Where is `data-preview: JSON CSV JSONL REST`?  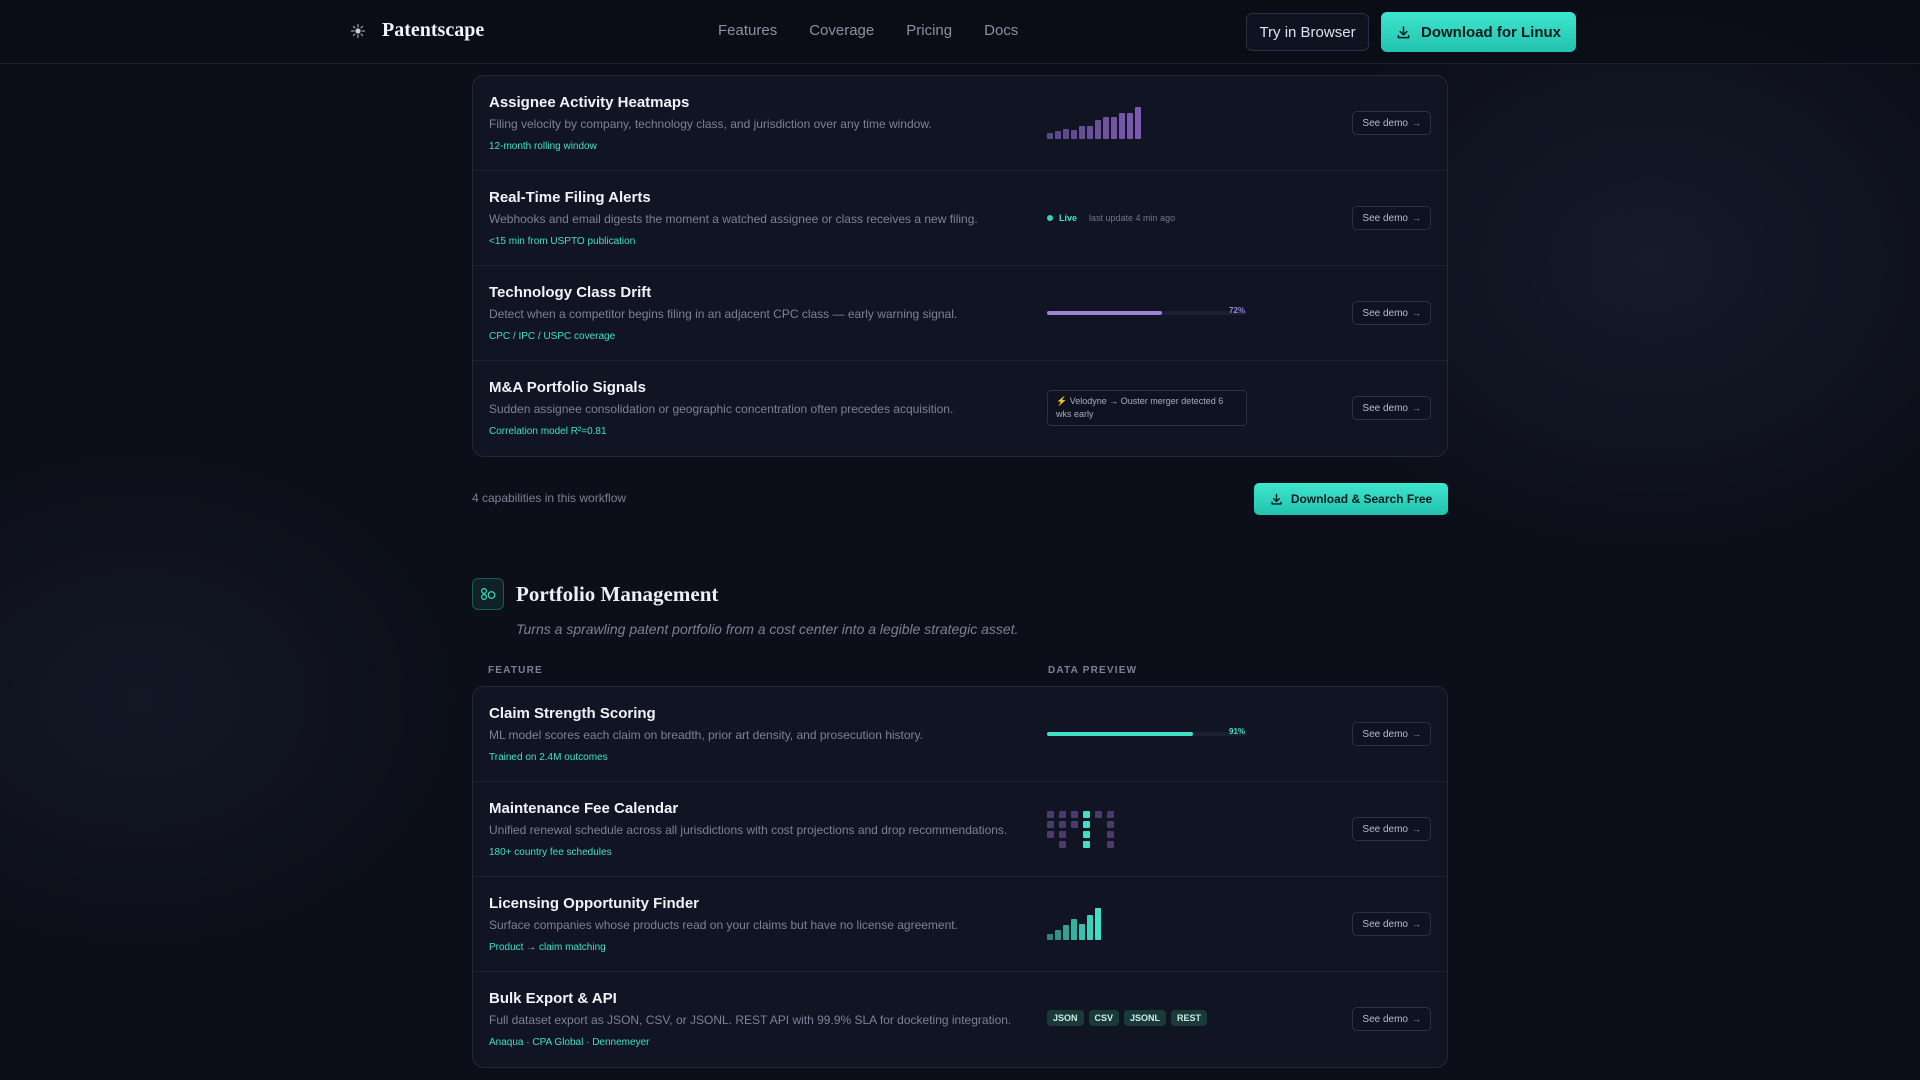 data-preview: JSON CSV JSONL REST is located at coordinates (1157, 1019).